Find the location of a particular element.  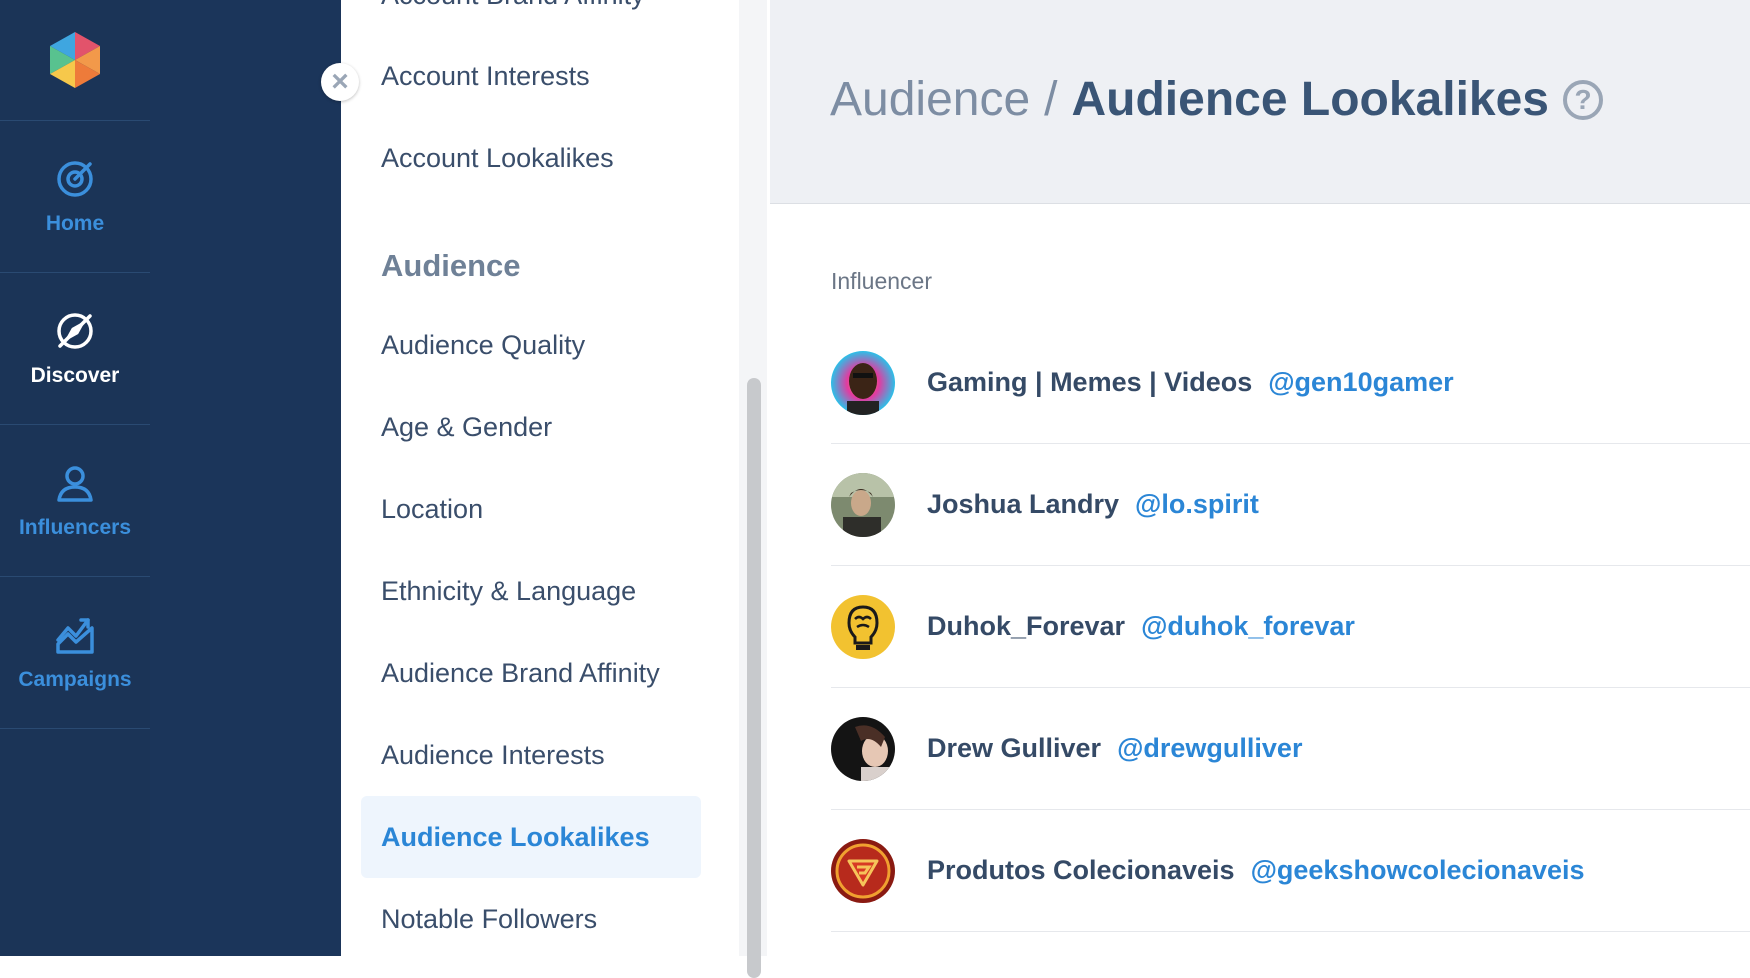

submenu-ethnicity-language: Ethnicity & Language is located at coordinates (531, 591).